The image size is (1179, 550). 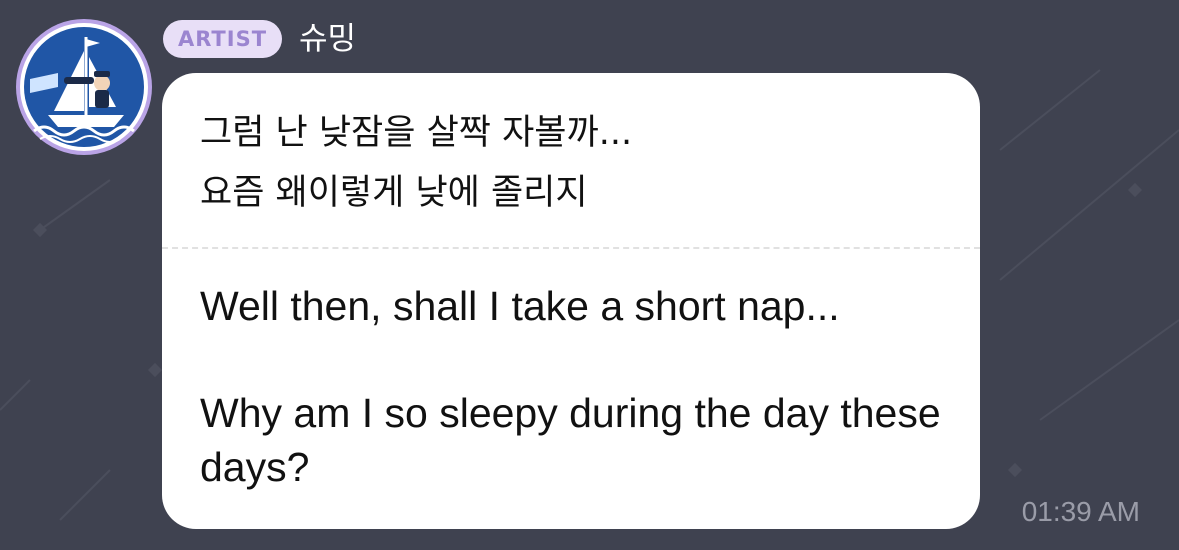 What do you see at coordinates (327, 39) in the screenshot?
I see `username: 슈밍` at bounding box center [327, 39].